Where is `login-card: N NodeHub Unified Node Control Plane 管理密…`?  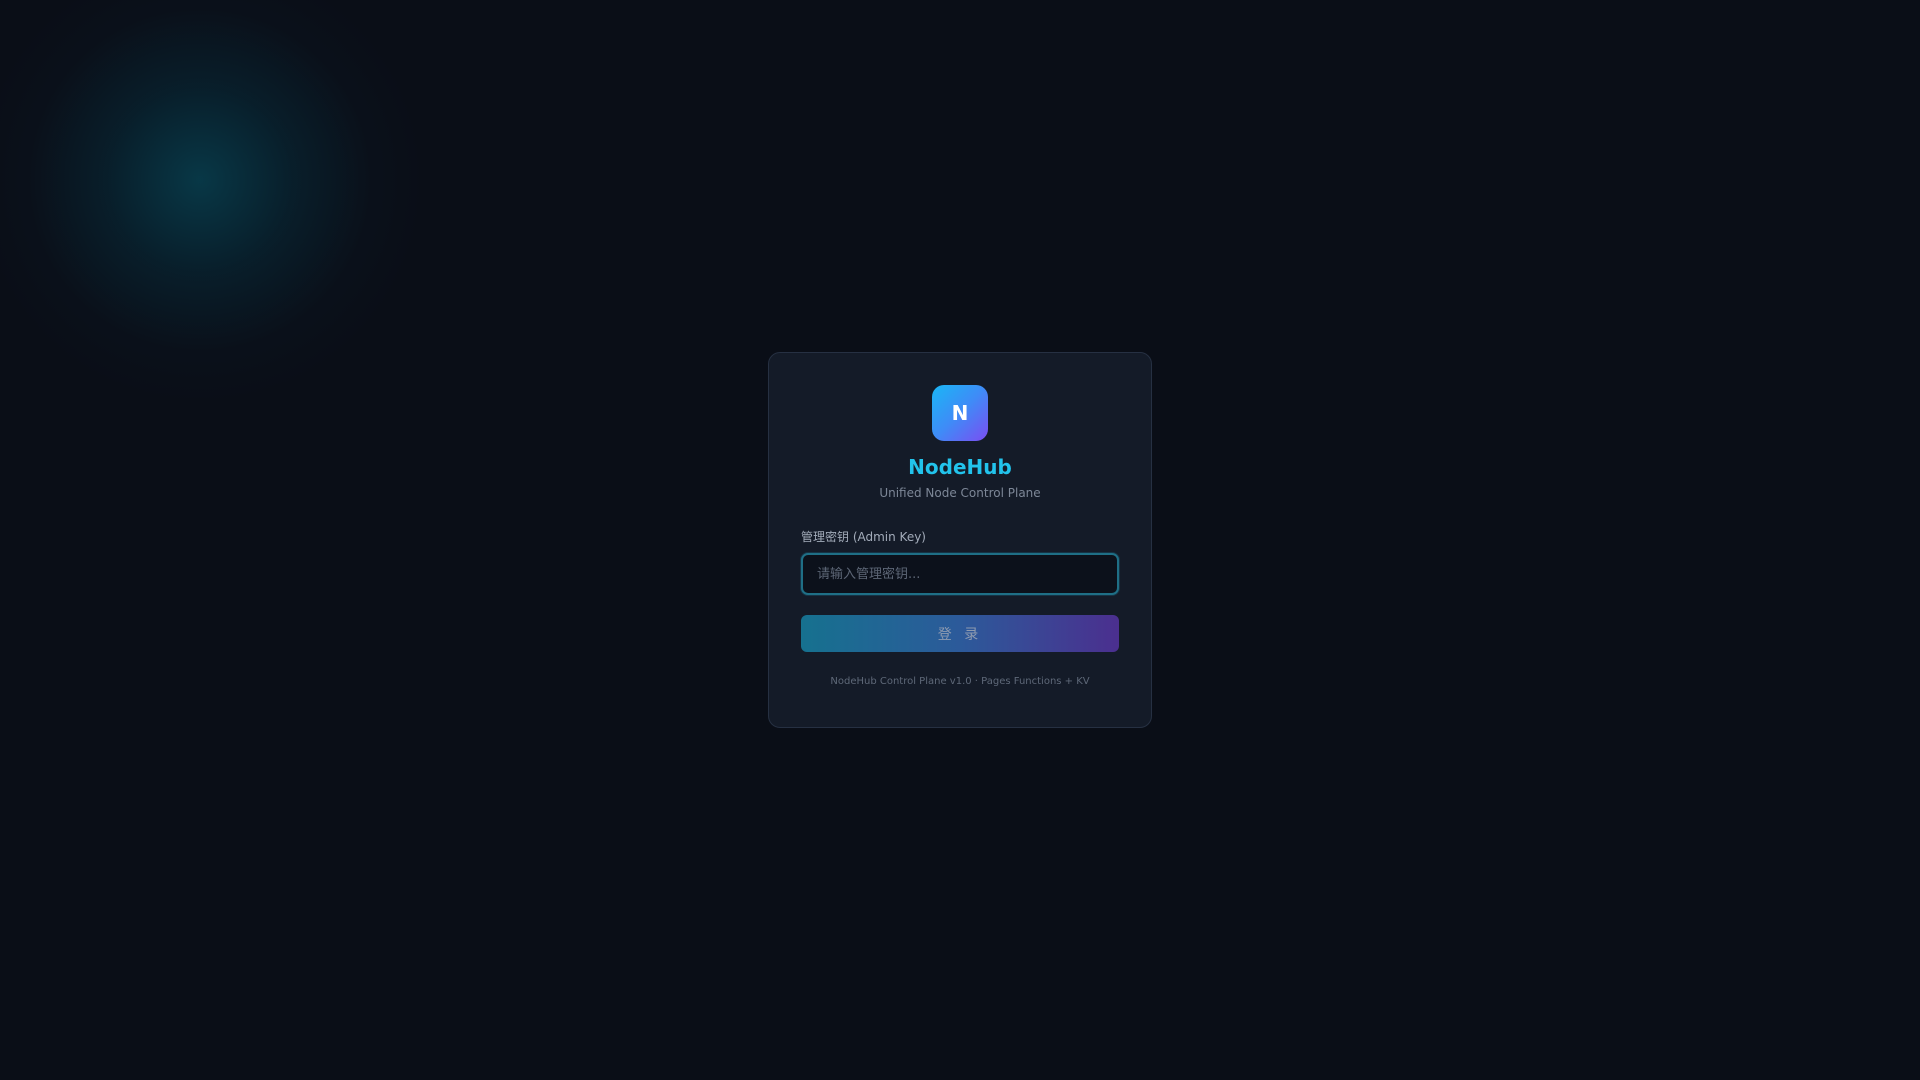
login-card: N NodeHub Unified Node Control Plane 管理密… is located at coordinates (960, 540).